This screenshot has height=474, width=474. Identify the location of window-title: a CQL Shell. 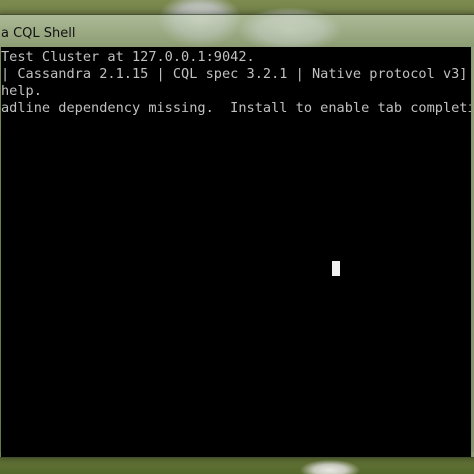
(38, 33).